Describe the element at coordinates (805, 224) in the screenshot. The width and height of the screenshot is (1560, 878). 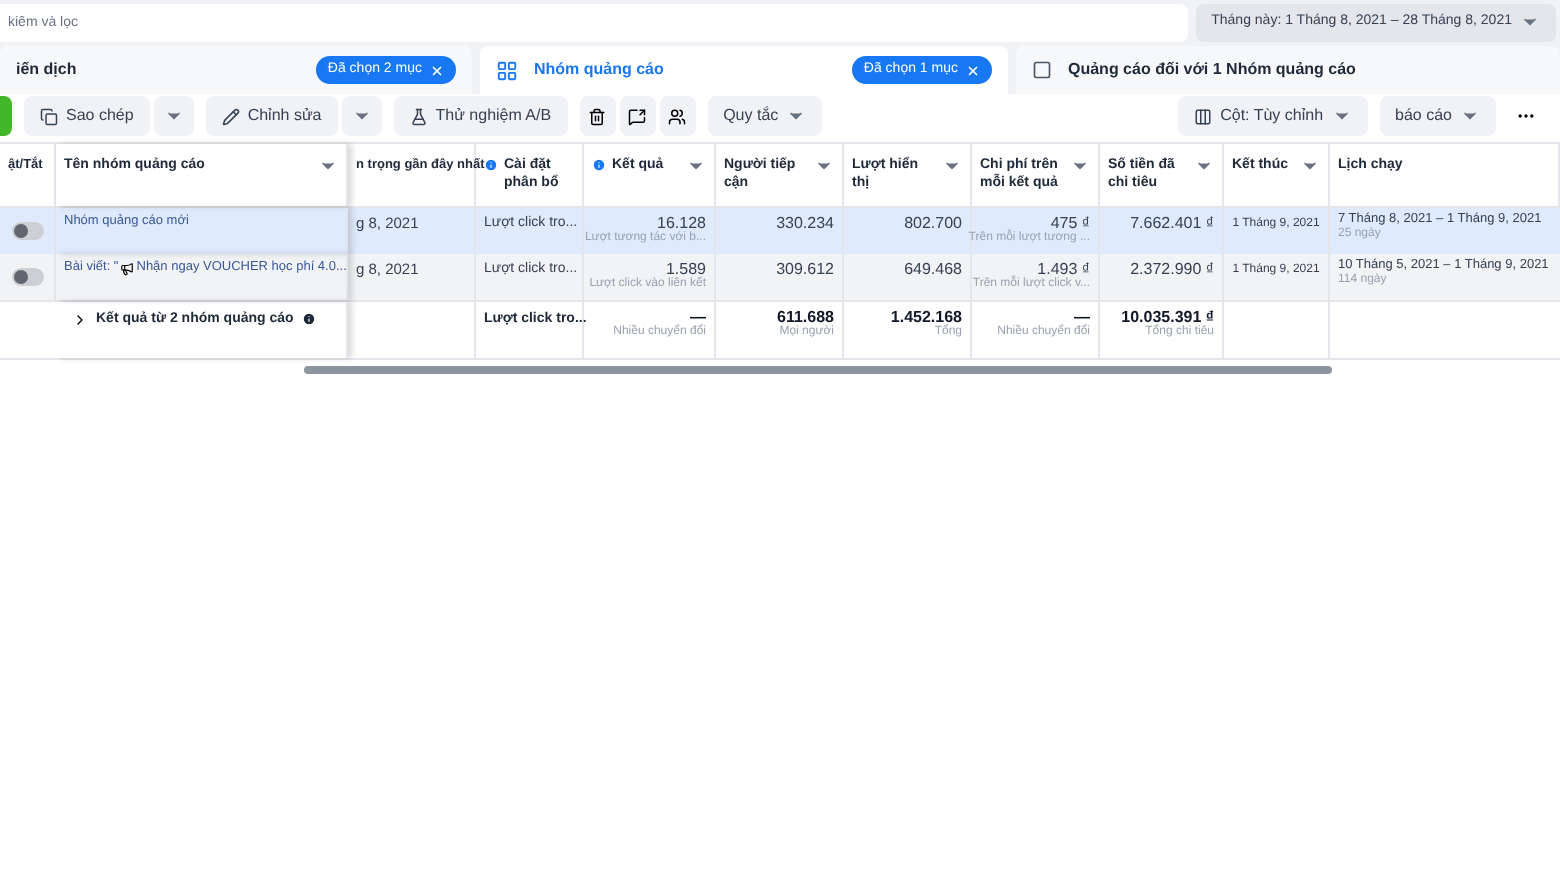
I see `table-cell: 330.234` at that location.